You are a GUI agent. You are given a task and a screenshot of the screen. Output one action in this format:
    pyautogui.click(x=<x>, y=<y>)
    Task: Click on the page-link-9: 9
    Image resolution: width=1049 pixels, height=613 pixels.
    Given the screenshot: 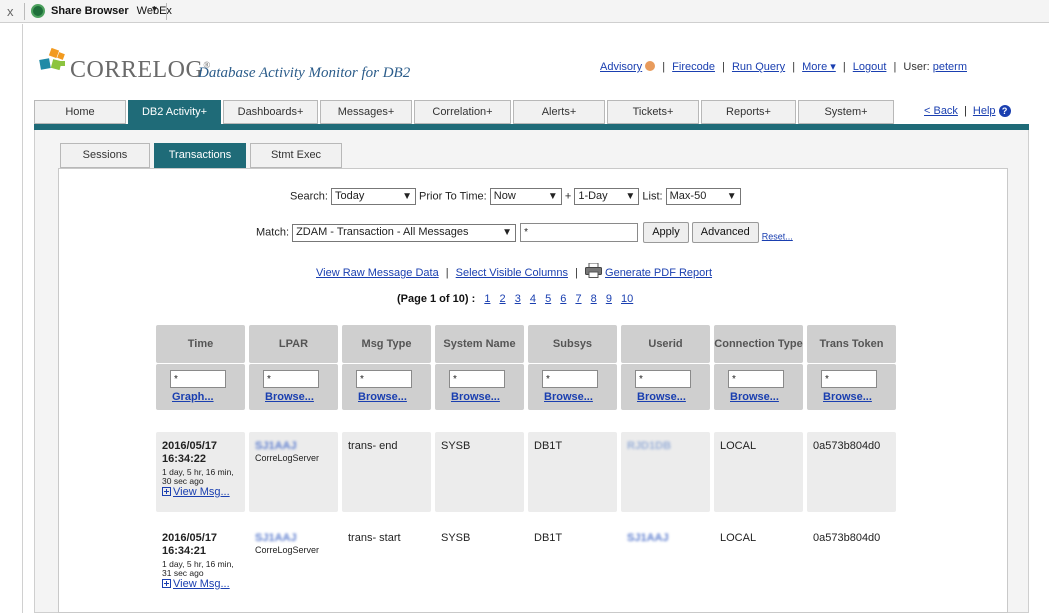 What is the action you would take?
    pyautogui.click(x=609, y=299)
    